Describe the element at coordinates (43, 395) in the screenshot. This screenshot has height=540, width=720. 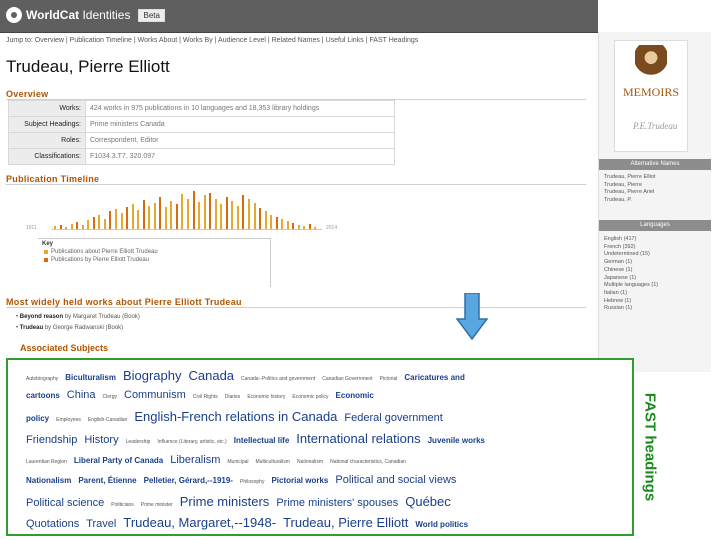
I see `subject-link: cartoons` at that location.